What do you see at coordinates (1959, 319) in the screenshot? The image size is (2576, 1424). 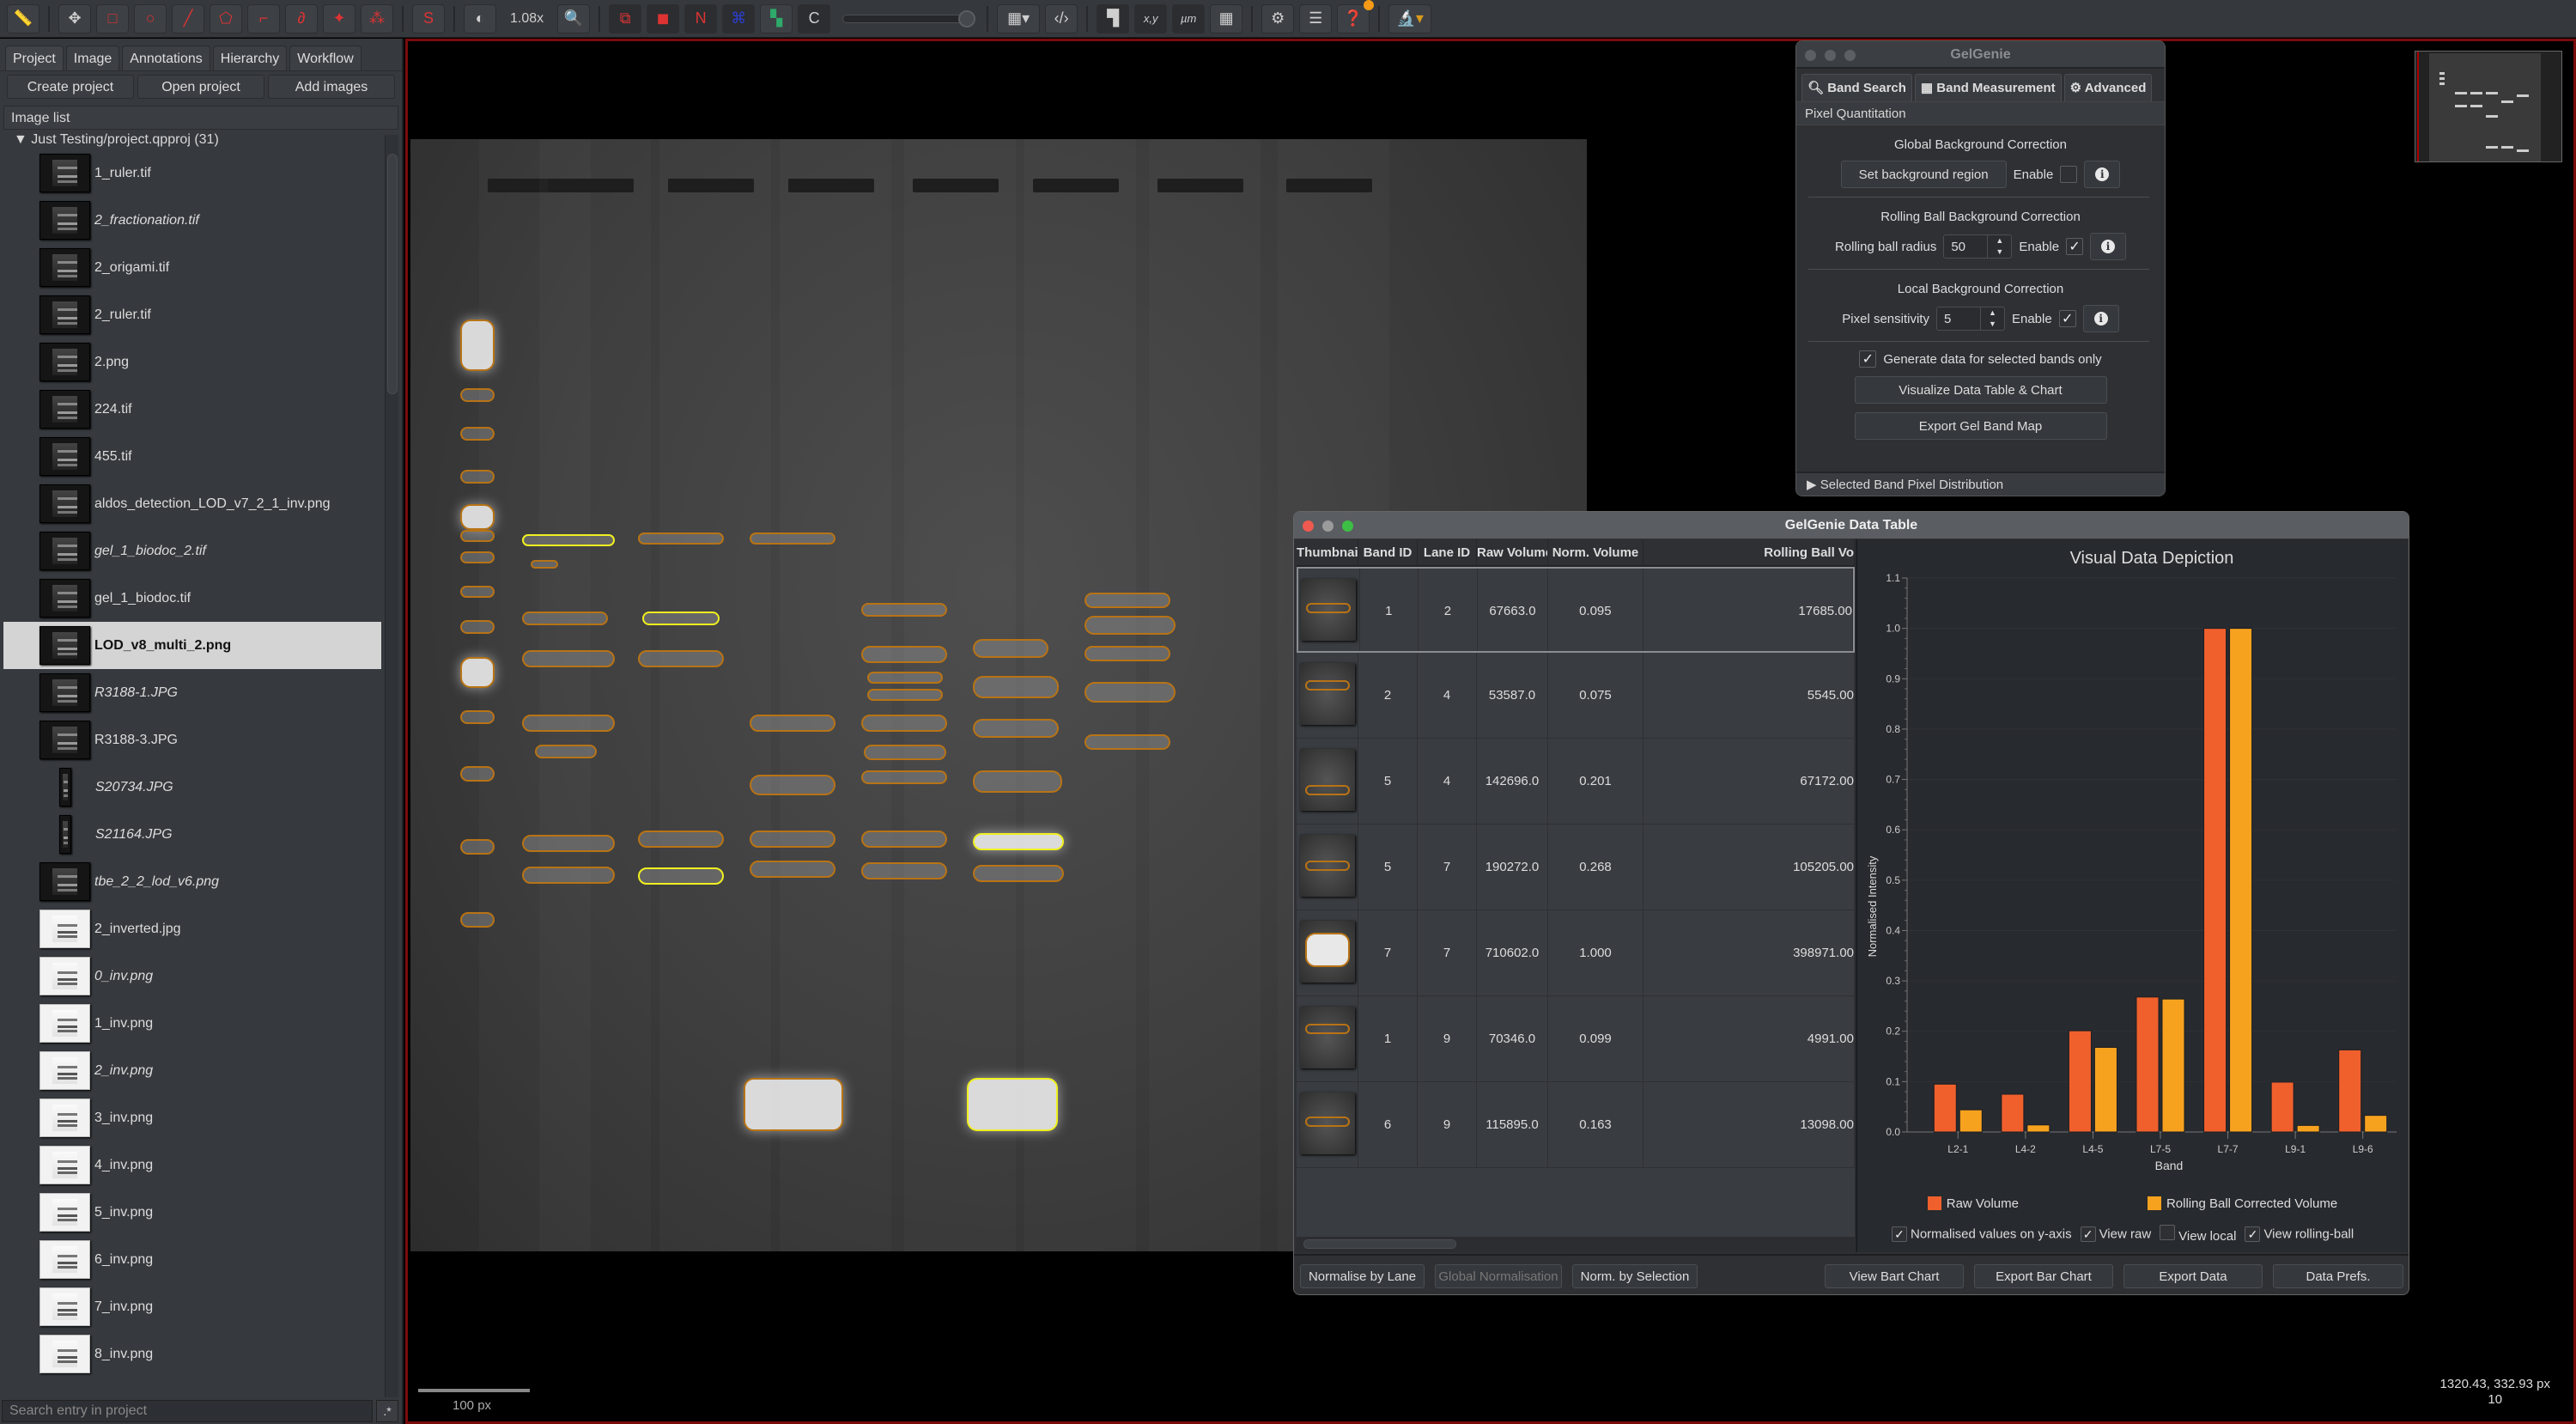 I see `pixel-sensitivity-value: 5` at bounding box center [1959, 319].